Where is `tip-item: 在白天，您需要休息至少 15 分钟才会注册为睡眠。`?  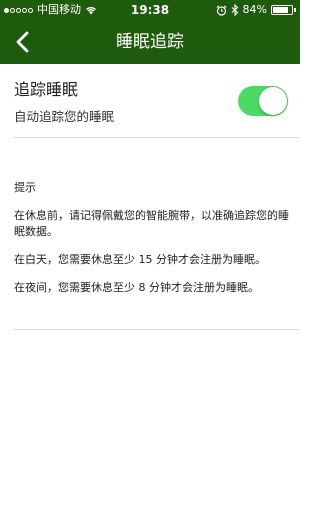
tip-item: 在白天，您需要休息至少 15 分钟才会注册为睡眠。 is located at coordinates (140, 259).